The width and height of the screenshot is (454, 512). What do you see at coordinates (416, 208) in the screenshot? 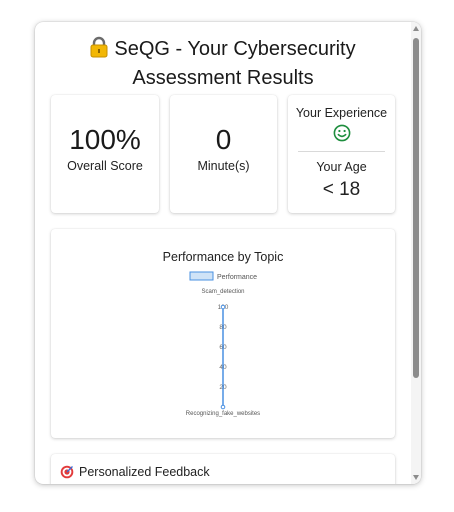
I see `scroll-thumb` at bounding box center [416, 208].